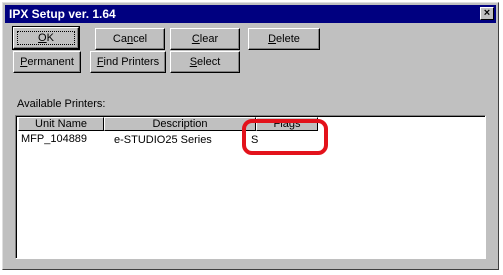  I want to click on cell-description: e-STUDIO25 Series, so click(163, 140).